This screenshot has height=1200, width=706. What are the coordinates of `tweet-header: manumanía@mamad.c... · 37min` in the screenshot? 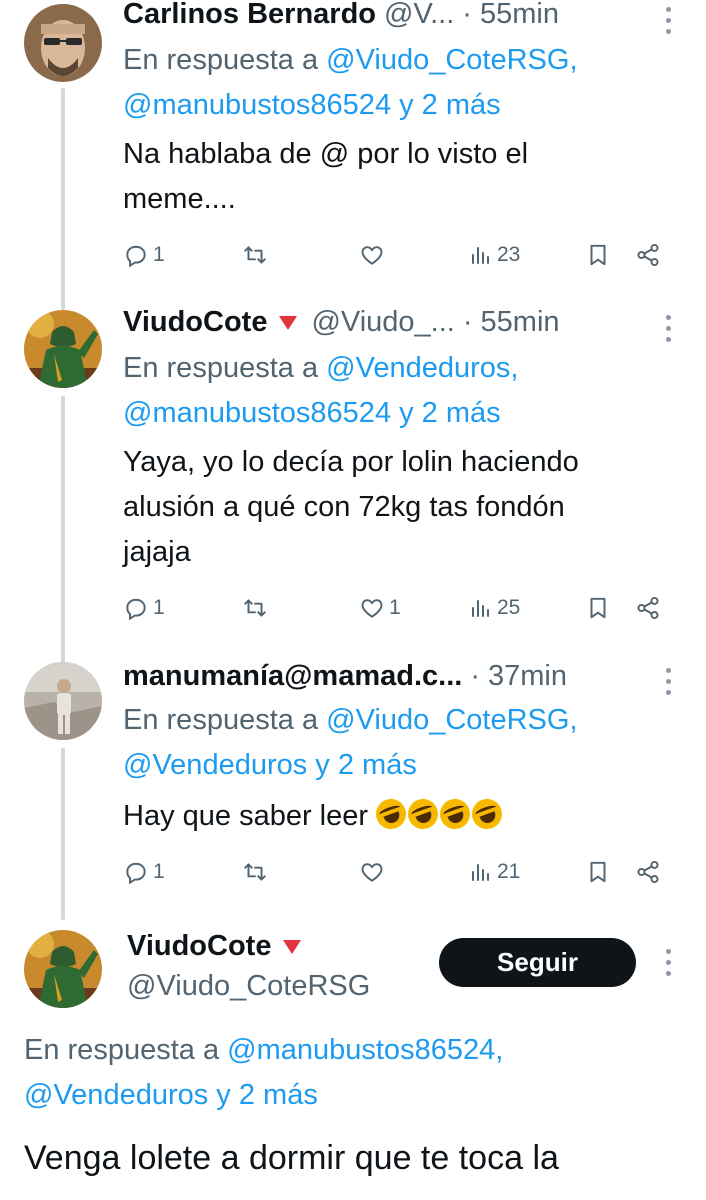 It's located at (399, 676).